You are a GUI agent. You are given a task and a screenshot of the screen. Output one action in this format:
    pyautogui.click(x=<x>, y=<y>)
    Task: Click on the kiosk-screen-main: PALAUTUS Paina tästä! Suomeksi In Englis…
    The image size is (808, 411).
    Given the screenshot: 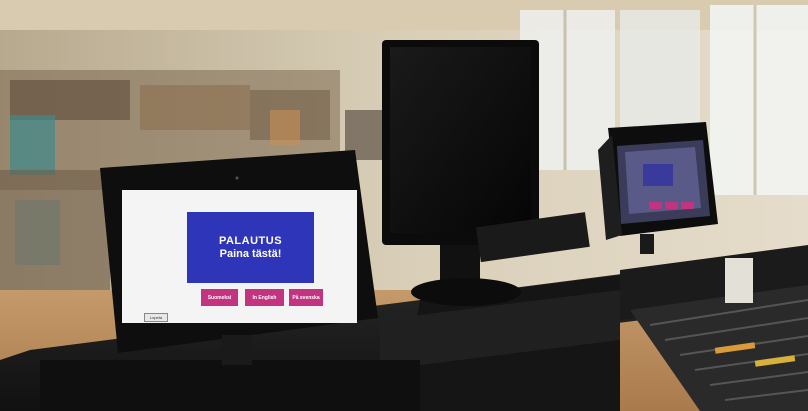 What is the action you would take?
    pyautogui.click(x=239, y=256)
    